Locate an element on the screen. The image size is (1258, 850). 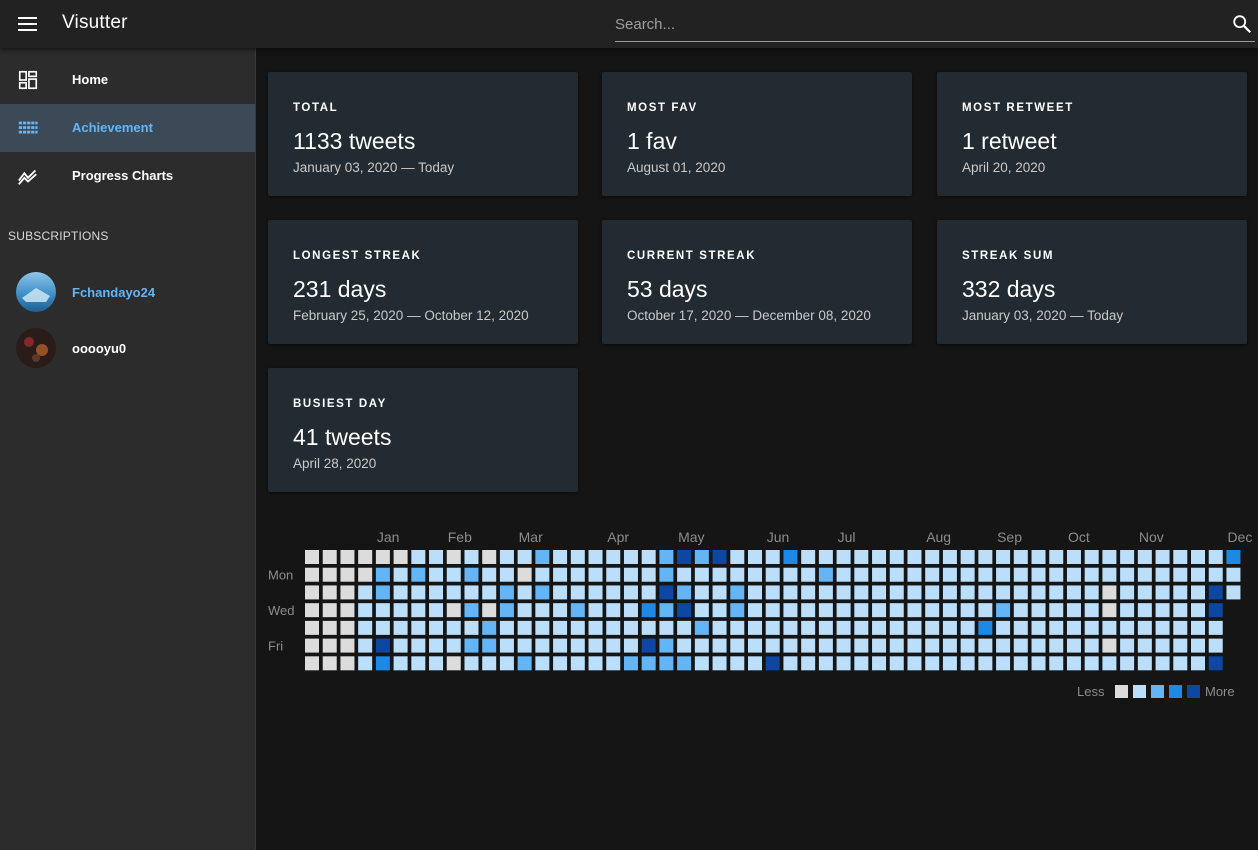
subscription-item: Fchandayo24 is located at coordinates (127, 292).